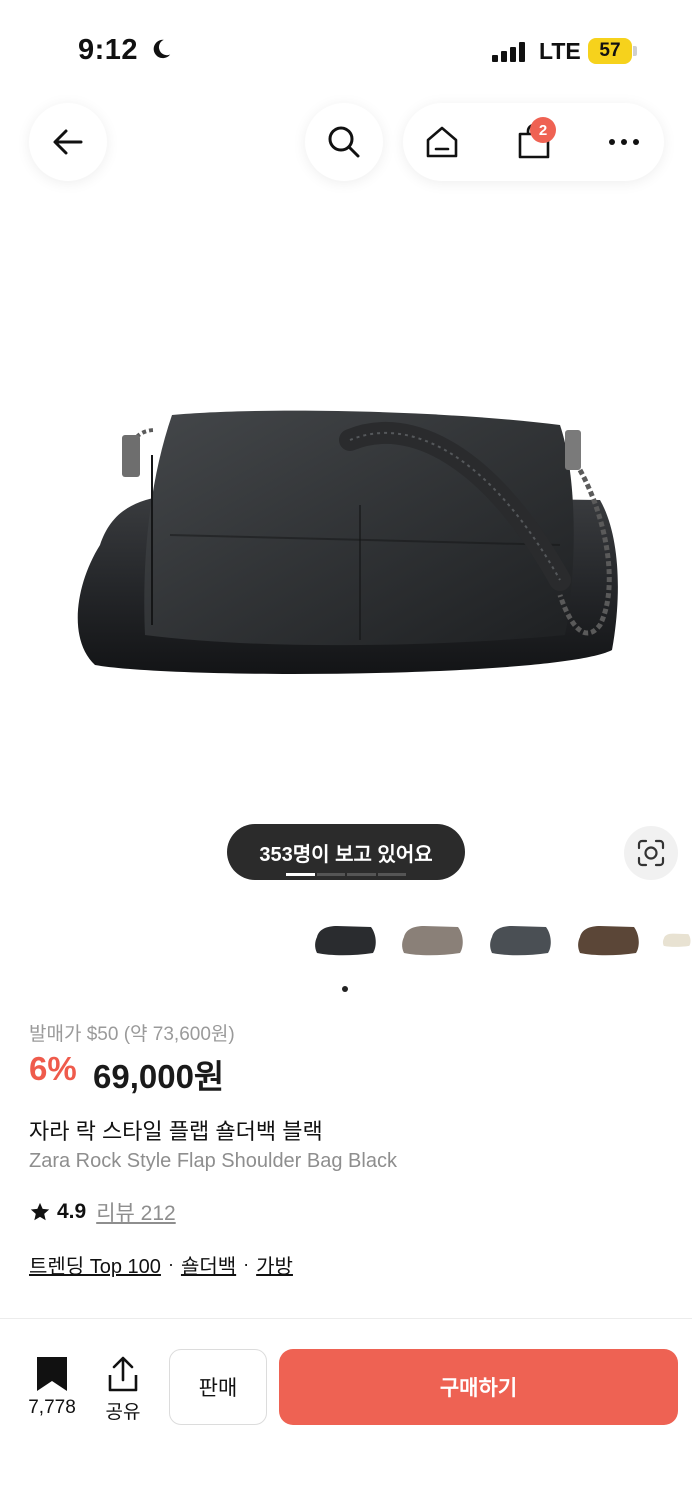 This screenshot has height=1500, width=692. I want to click on sell-button: 판매, so click(218, 1387).